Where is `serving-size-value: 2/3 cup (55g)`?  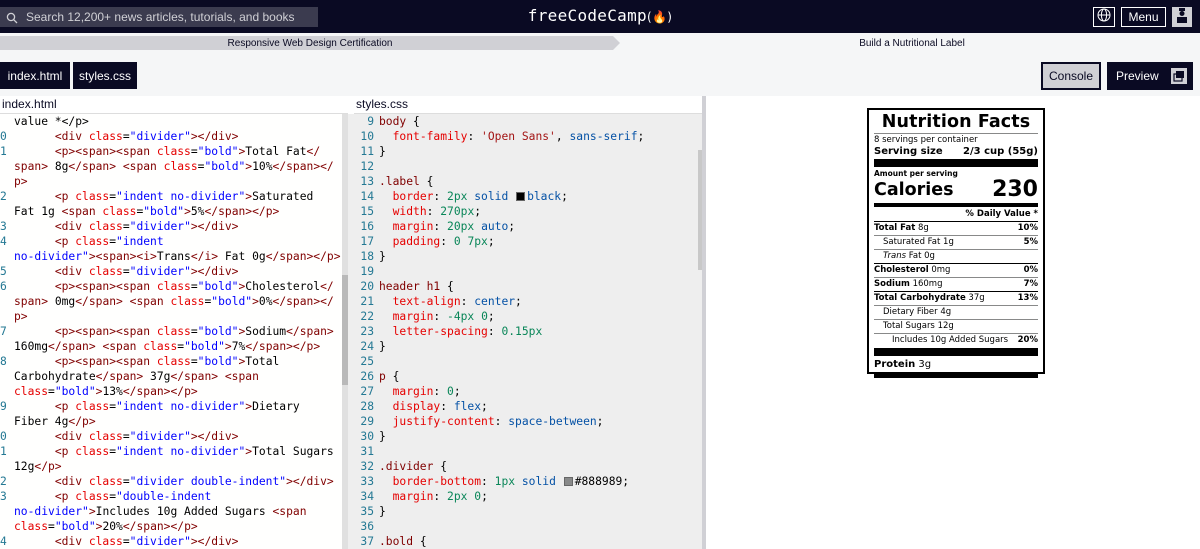
serving-size-value: 2/3 cup (55g) is located at coordinates (1000, 151).